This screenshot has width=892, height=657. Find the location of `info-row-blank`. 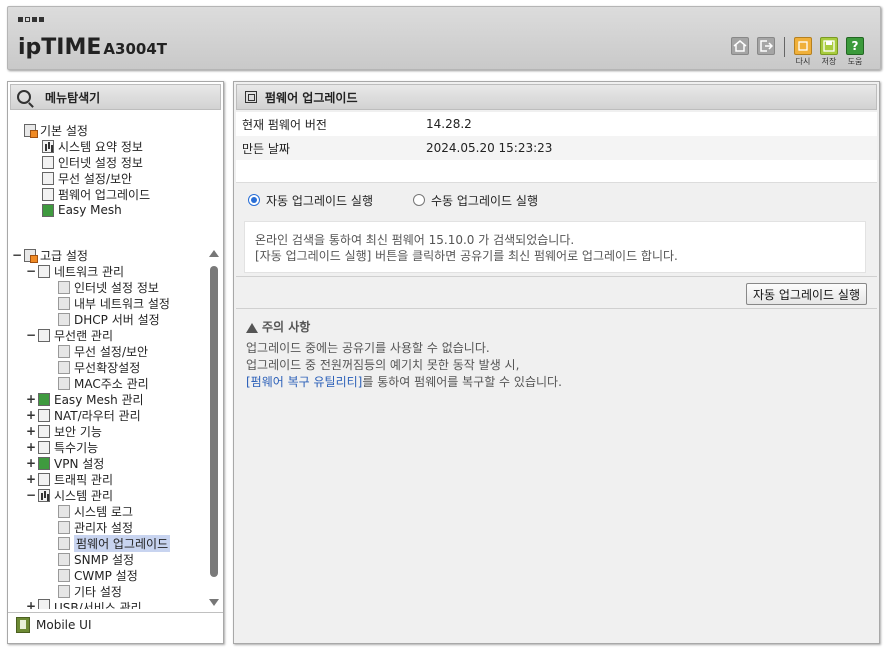

info-row-blank is located at coordinates (556, 171).